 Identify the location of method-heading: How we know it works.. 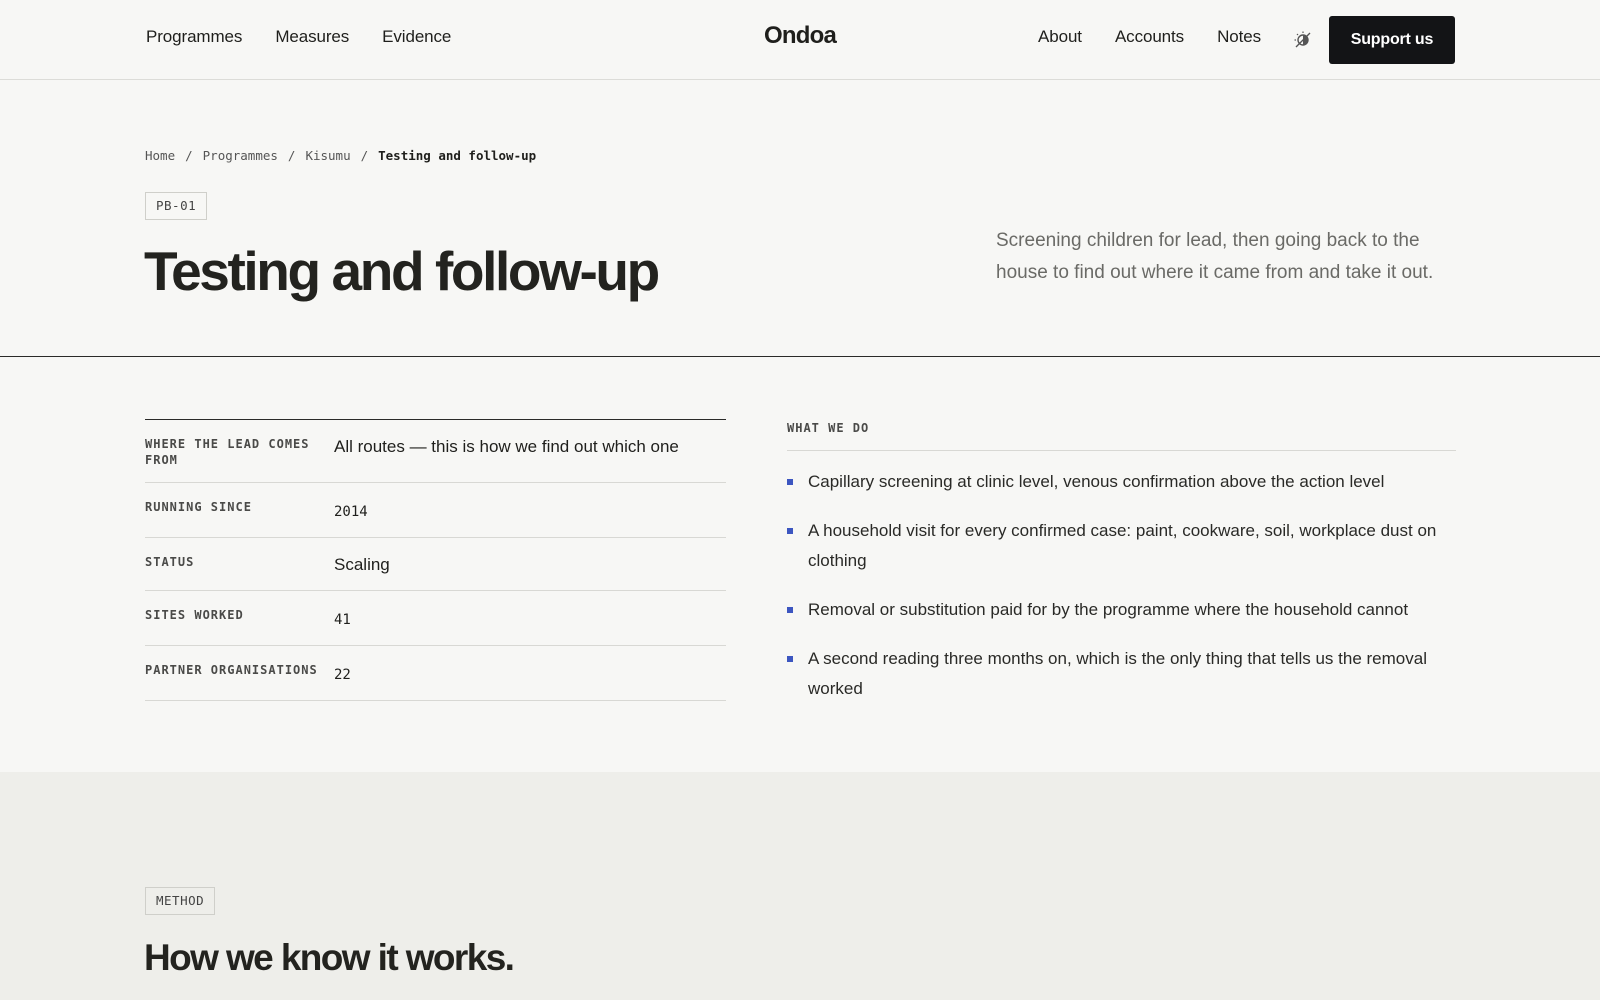
(329, 957).